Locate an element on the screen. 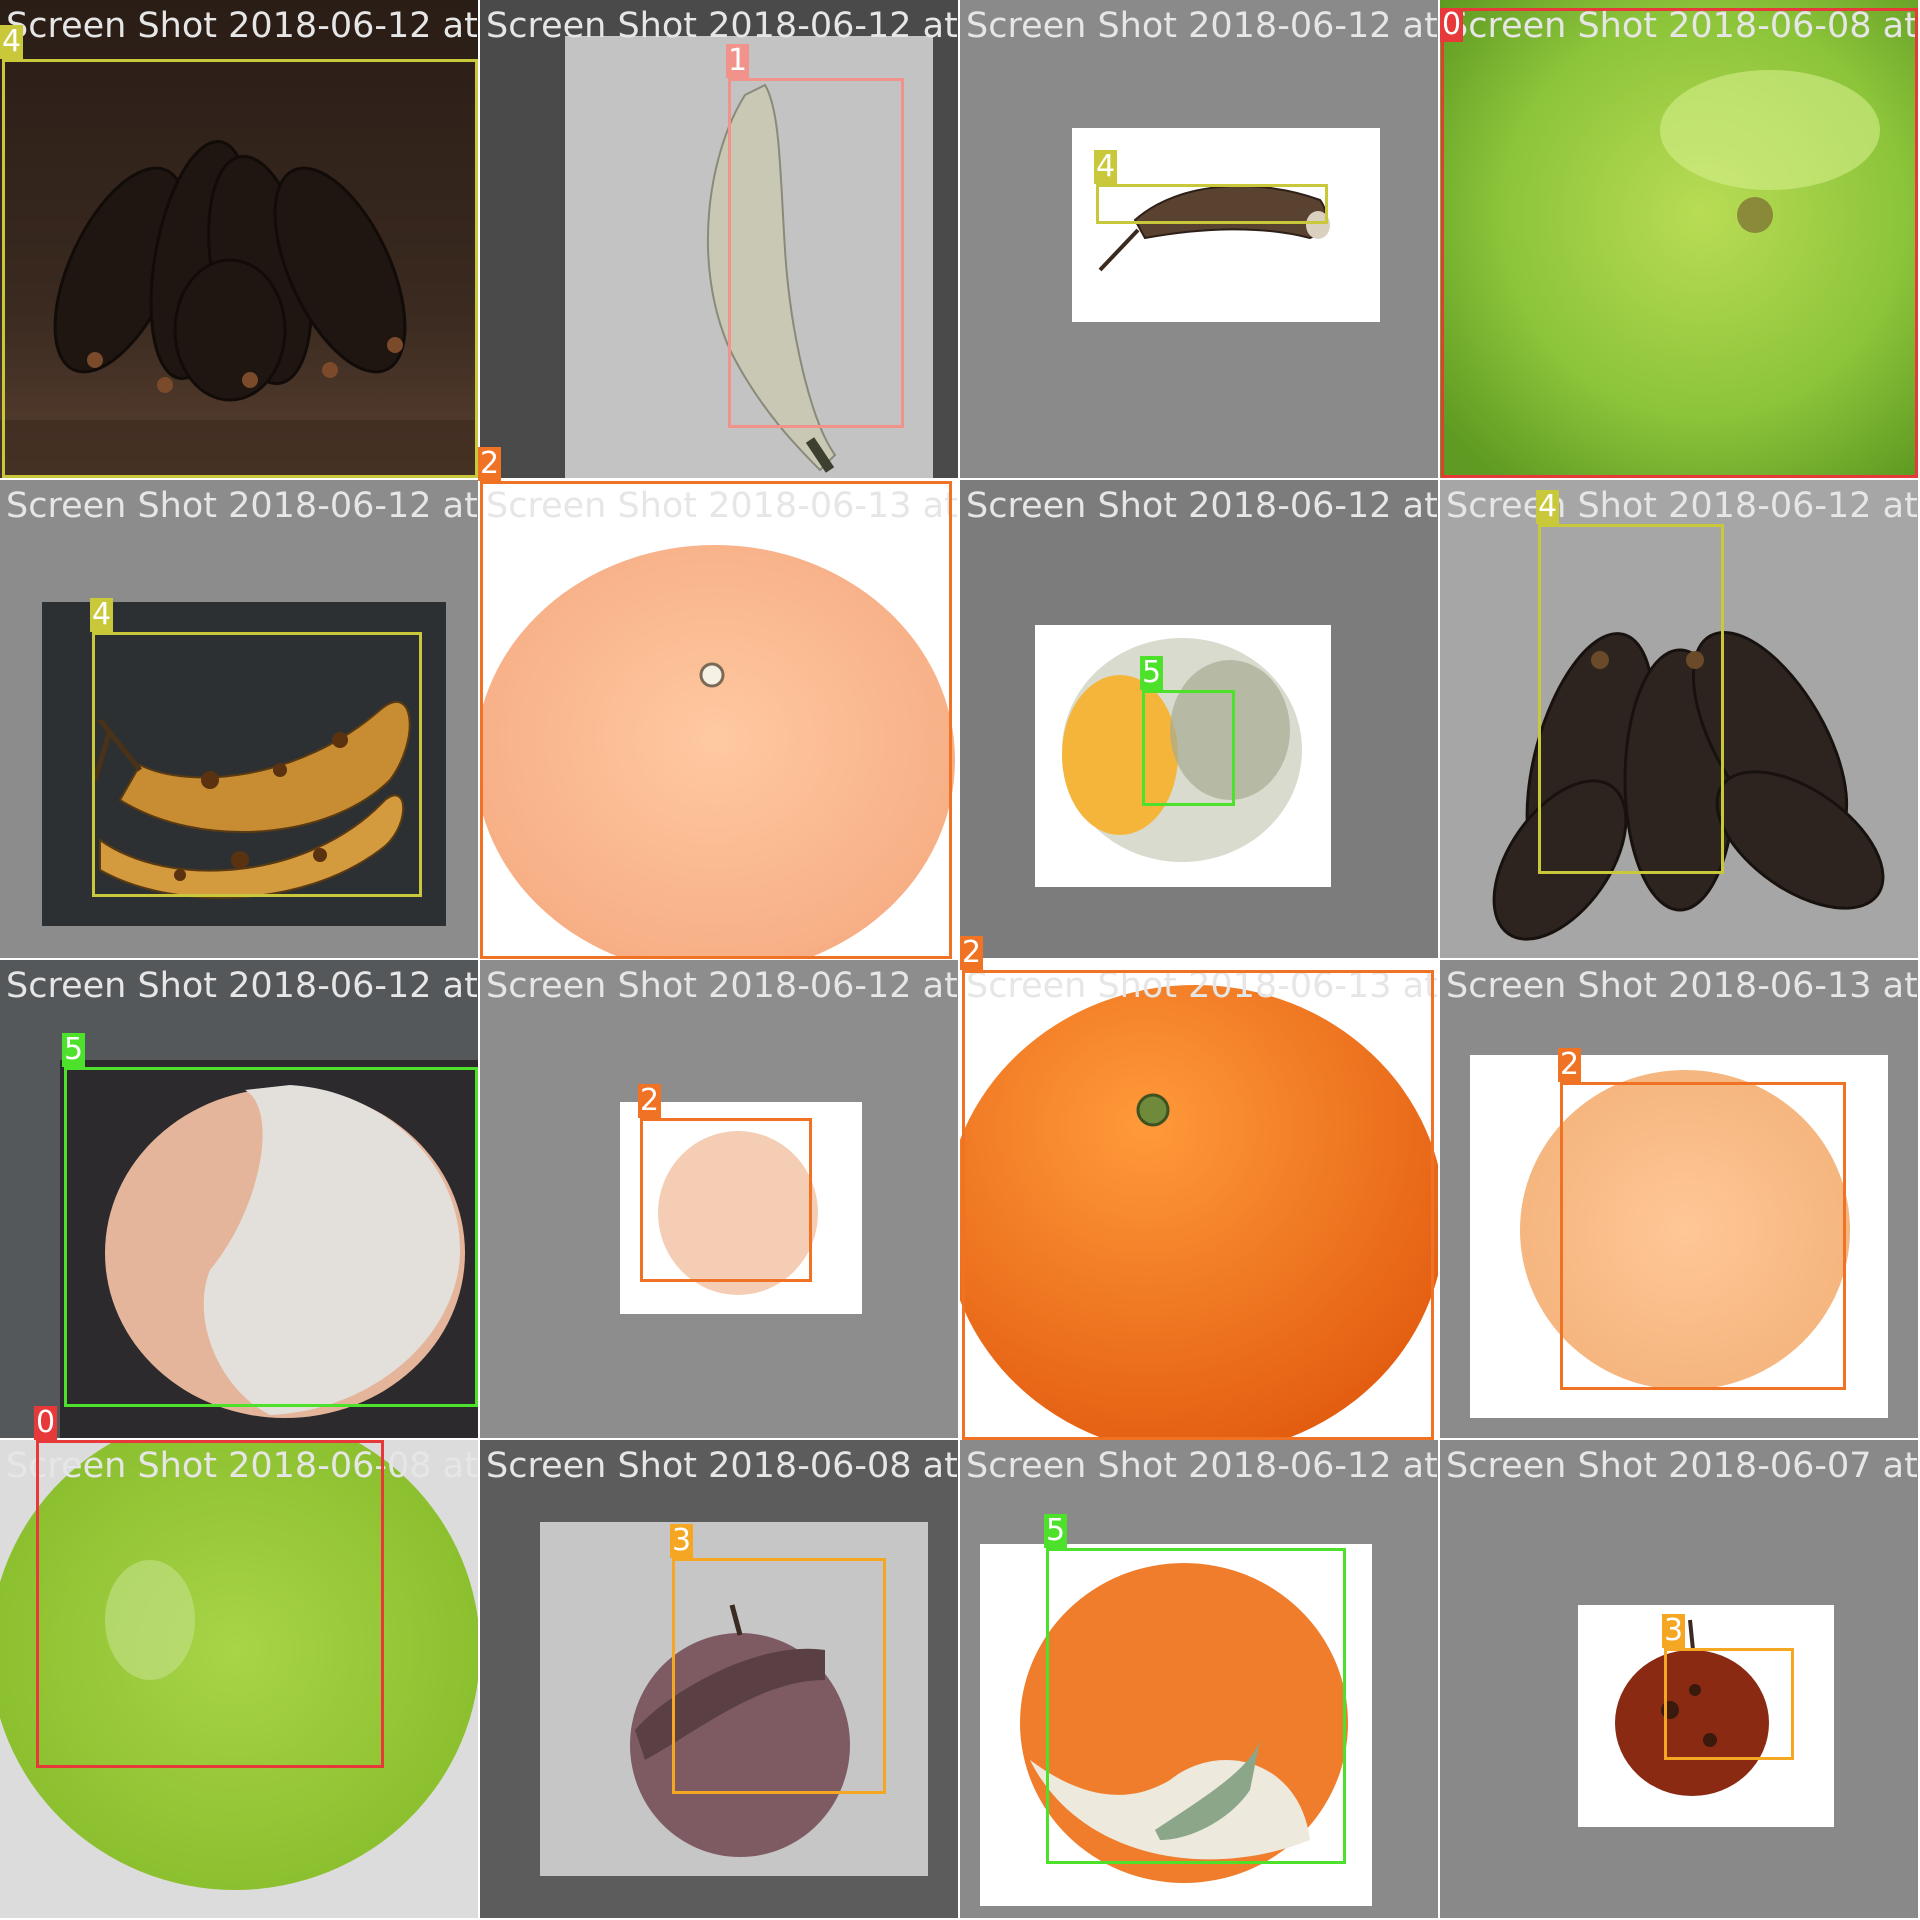  photo-single-banana is located at coordinates (1199, 239).